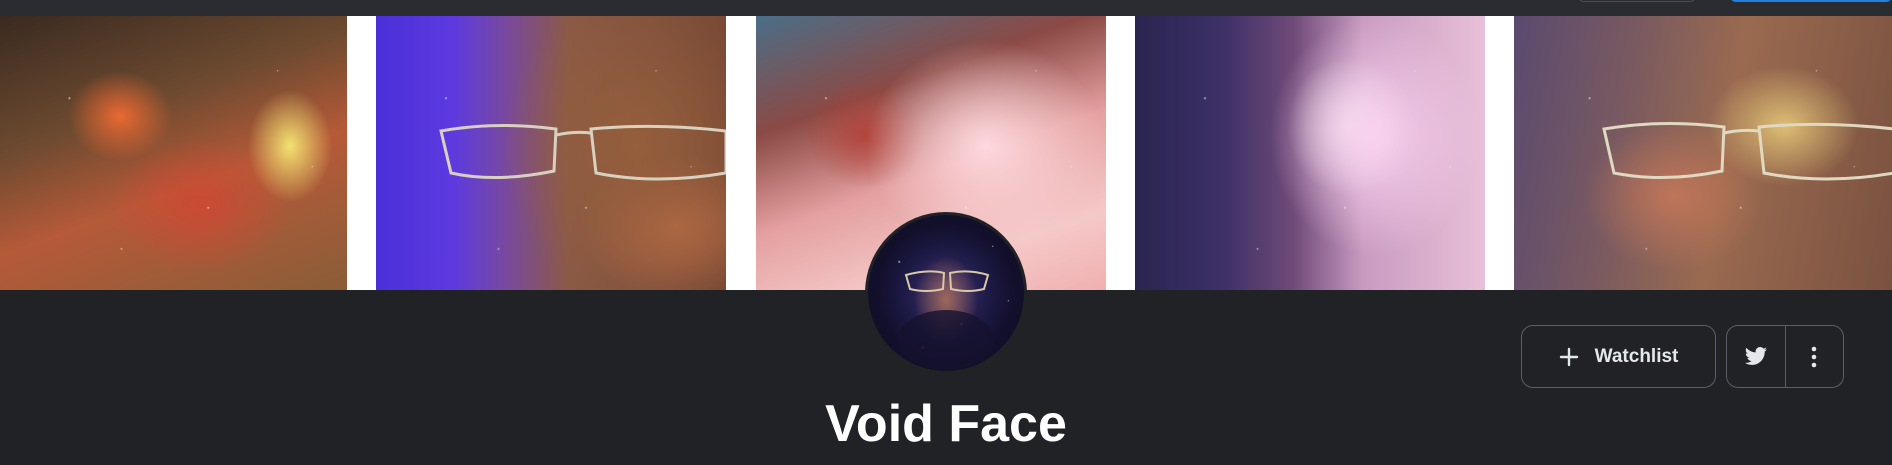 The height and width of the screenshot is (465, 1892). Describe the element at coordinates (1811, 1) in the screenshot. I see `nav-primary-button` at that location.